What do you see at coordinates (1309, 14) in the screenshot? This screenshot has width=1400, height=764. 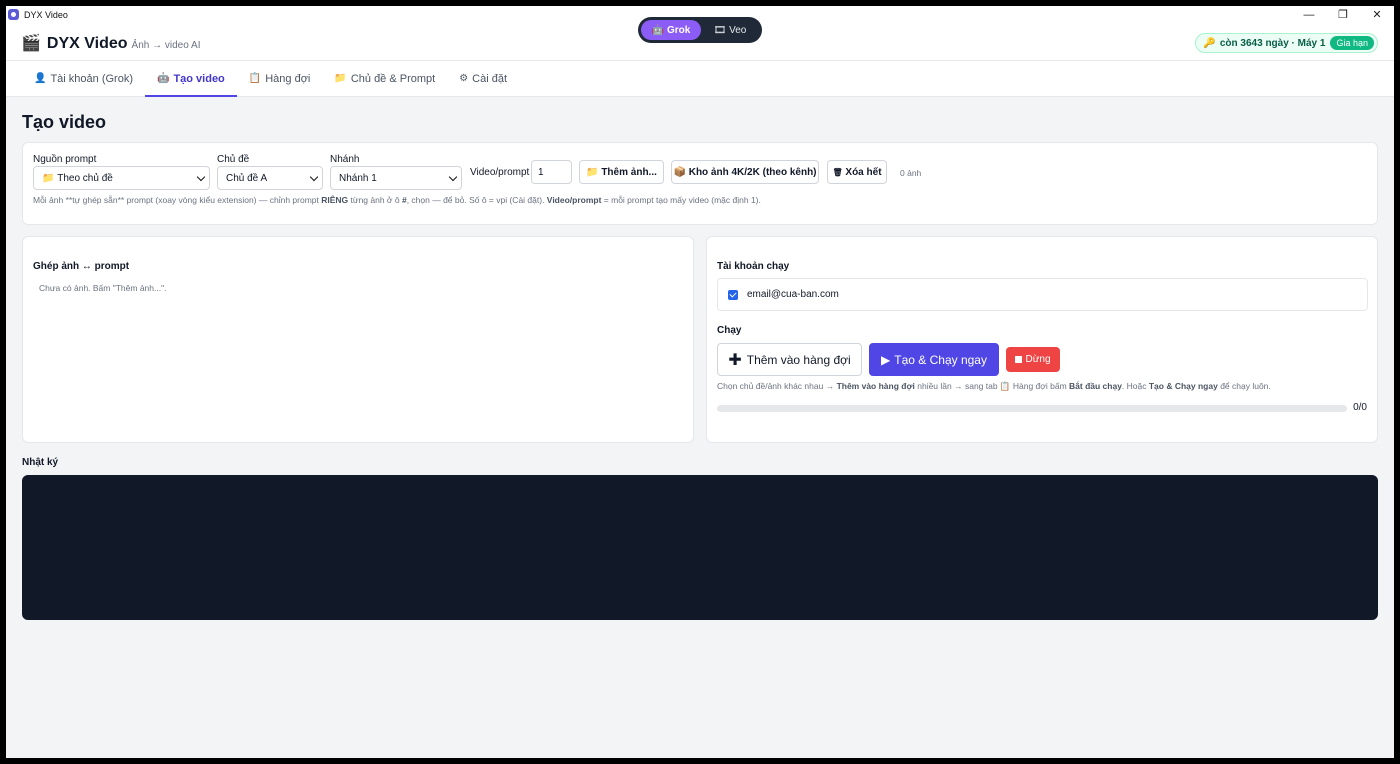 I see `minimize-button: —` at bounding box center [1309, 14].